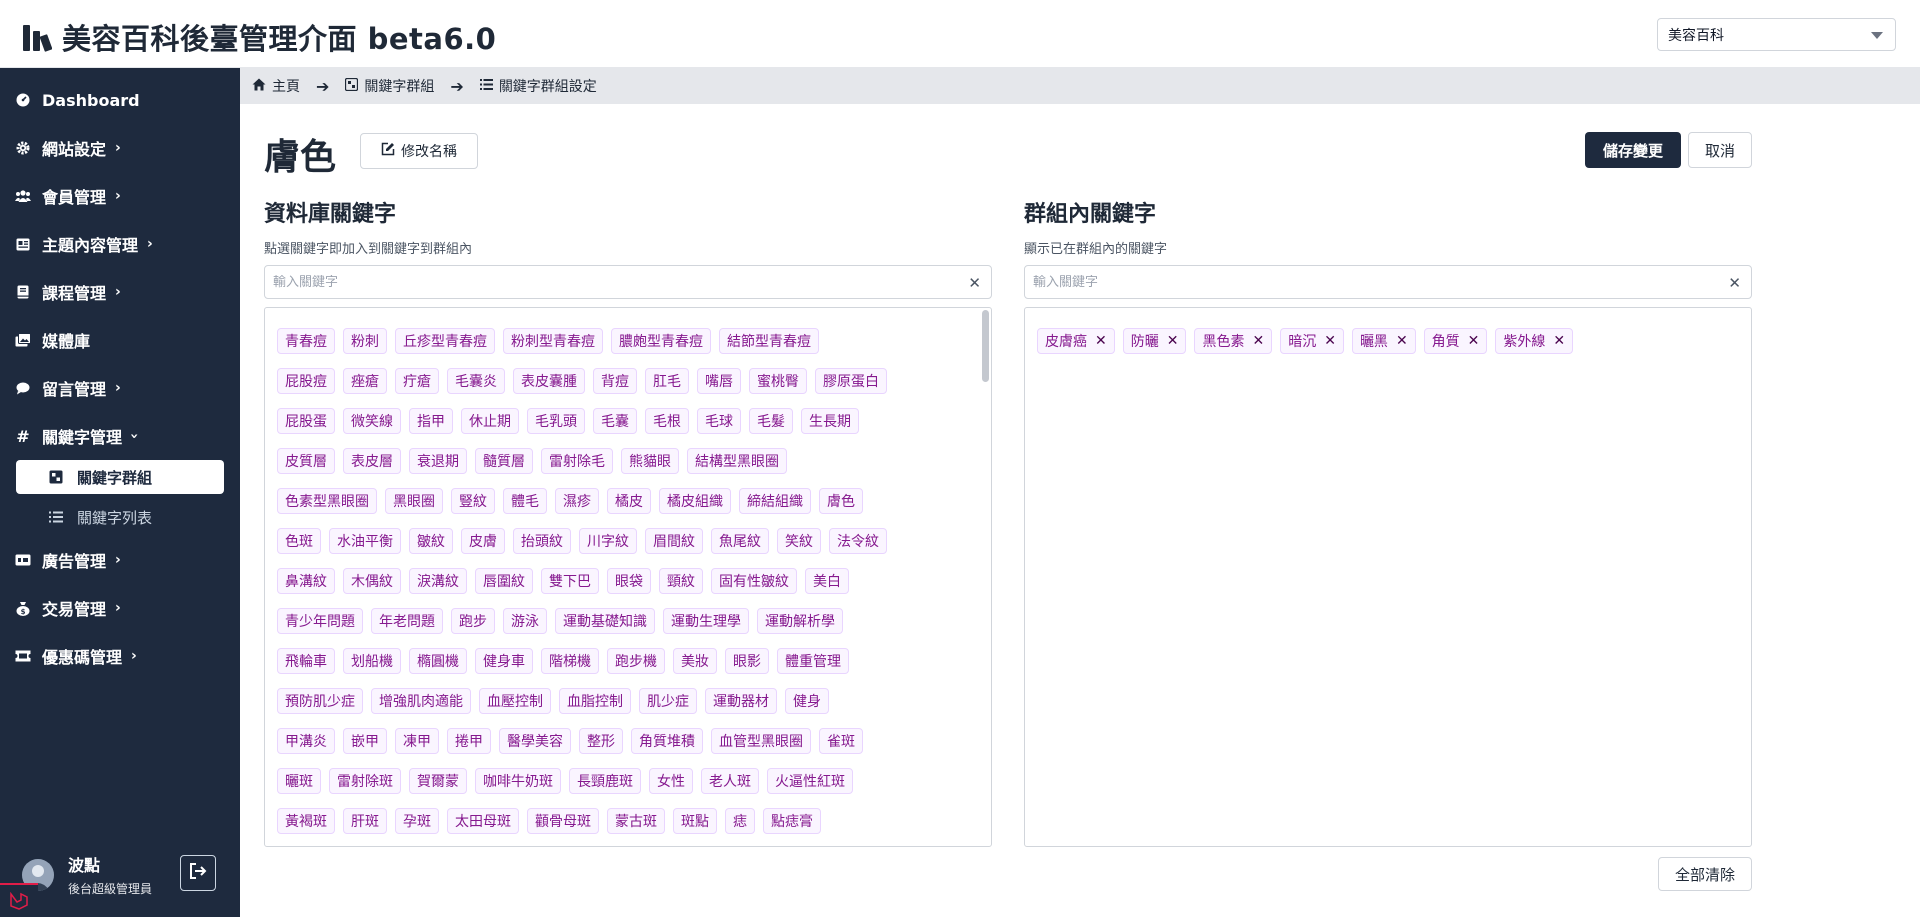 The width and height of the screenshot is (1920, 917). Describe the element at coordinates (198, 873) in the screenshot. I see `logout-button` at that location.